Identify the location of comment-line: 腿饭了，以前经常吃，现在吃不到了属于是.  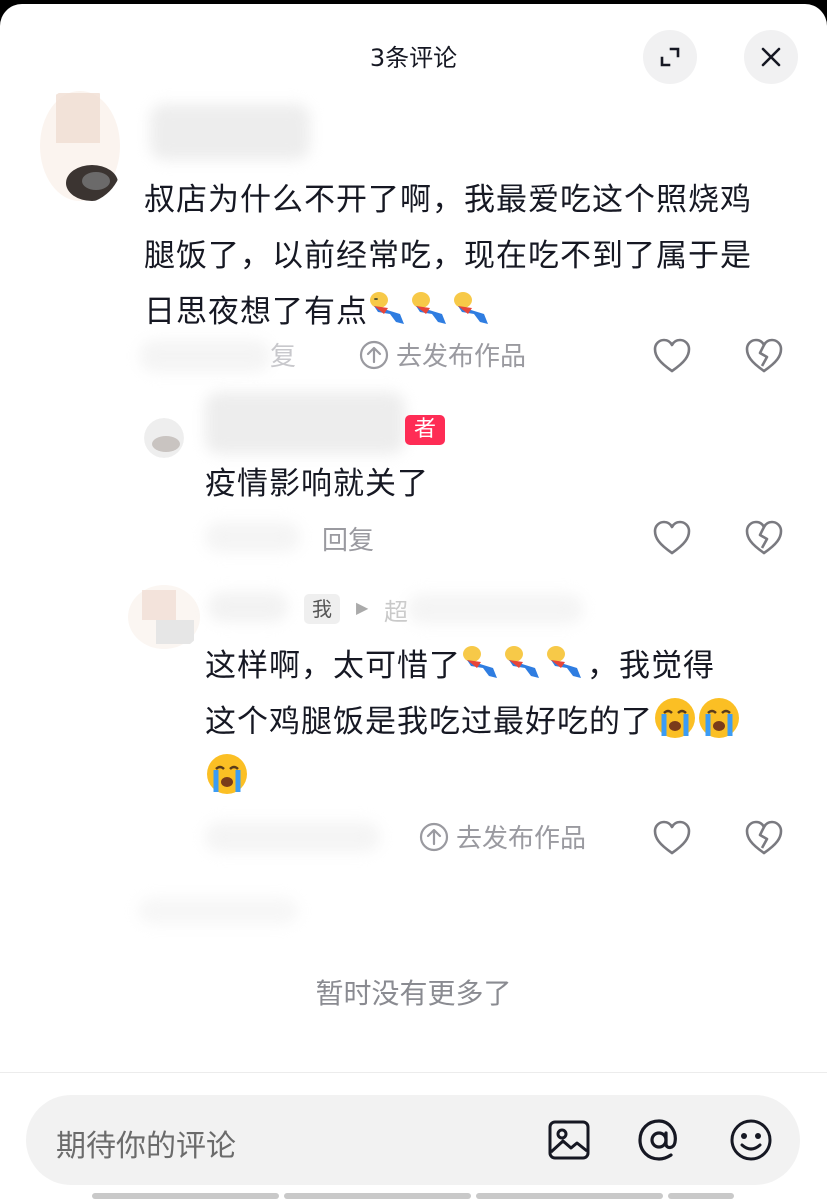
(448, 256).